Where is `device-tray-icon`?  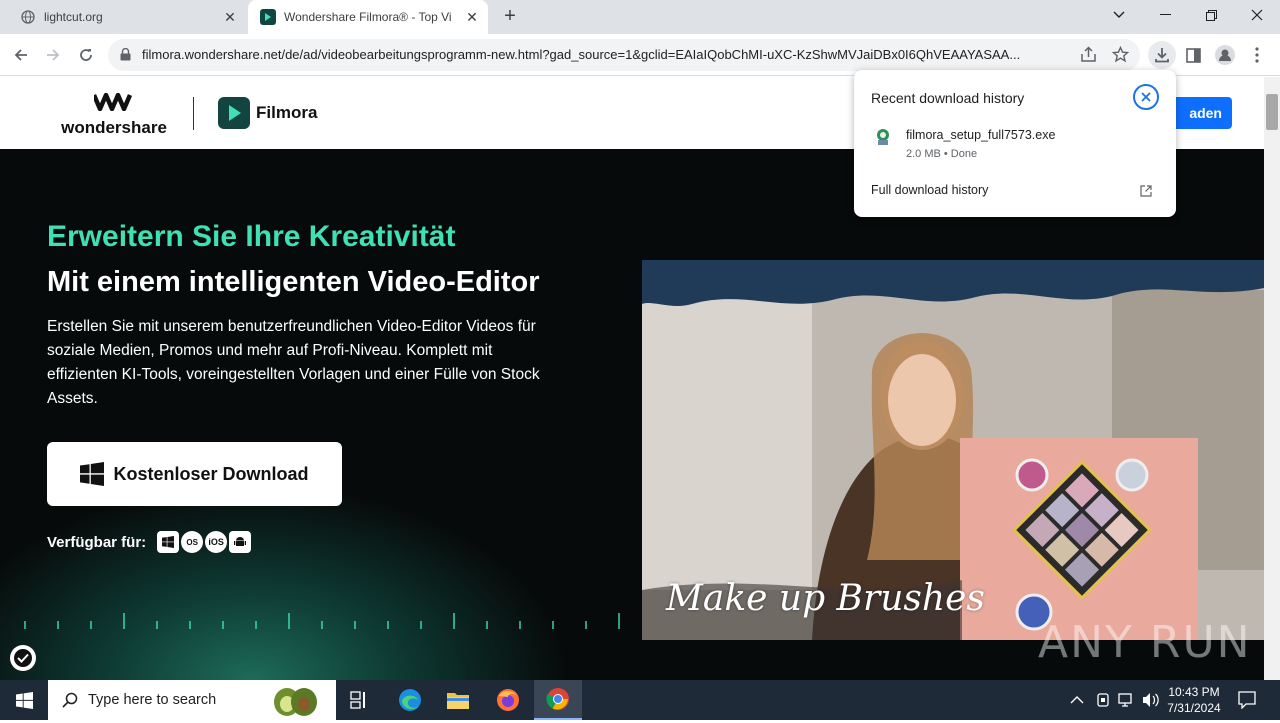
device-tray-icon is located at coordinates (1103, 702).